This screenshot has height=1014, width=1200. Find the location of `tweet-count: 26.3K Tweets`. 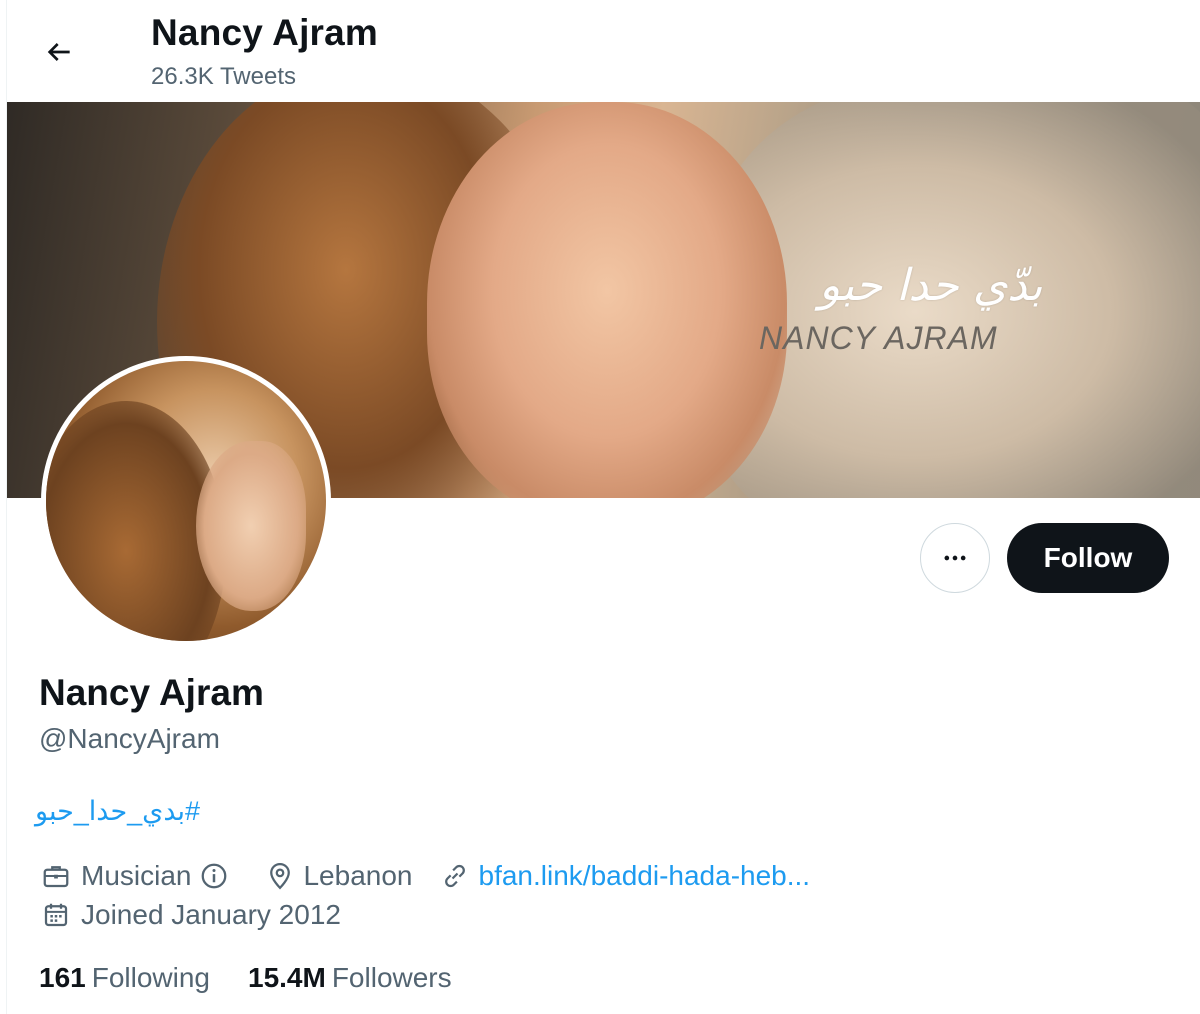

tweet-count: 26.3K Tweets is located at coordinates (223, 76).